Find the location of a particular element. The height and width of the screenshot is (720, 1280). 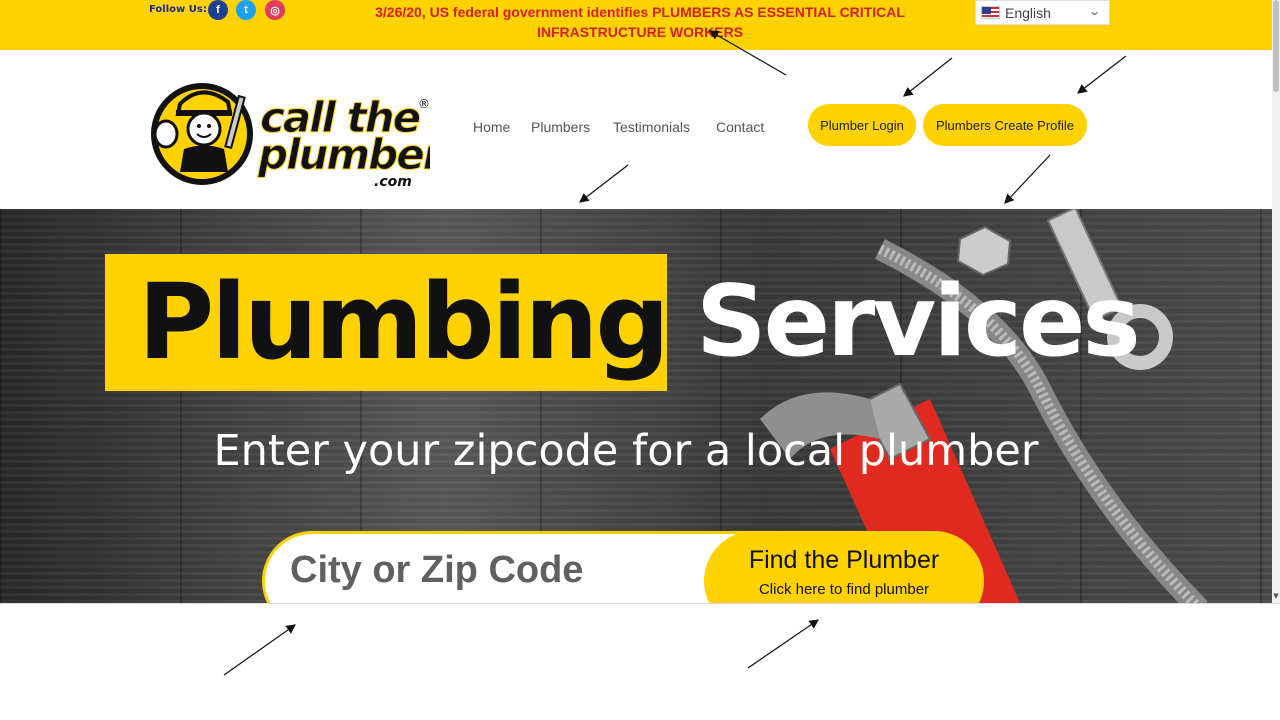

chevron-down-icon: ⌄ is located at coordinates (1094, 11).